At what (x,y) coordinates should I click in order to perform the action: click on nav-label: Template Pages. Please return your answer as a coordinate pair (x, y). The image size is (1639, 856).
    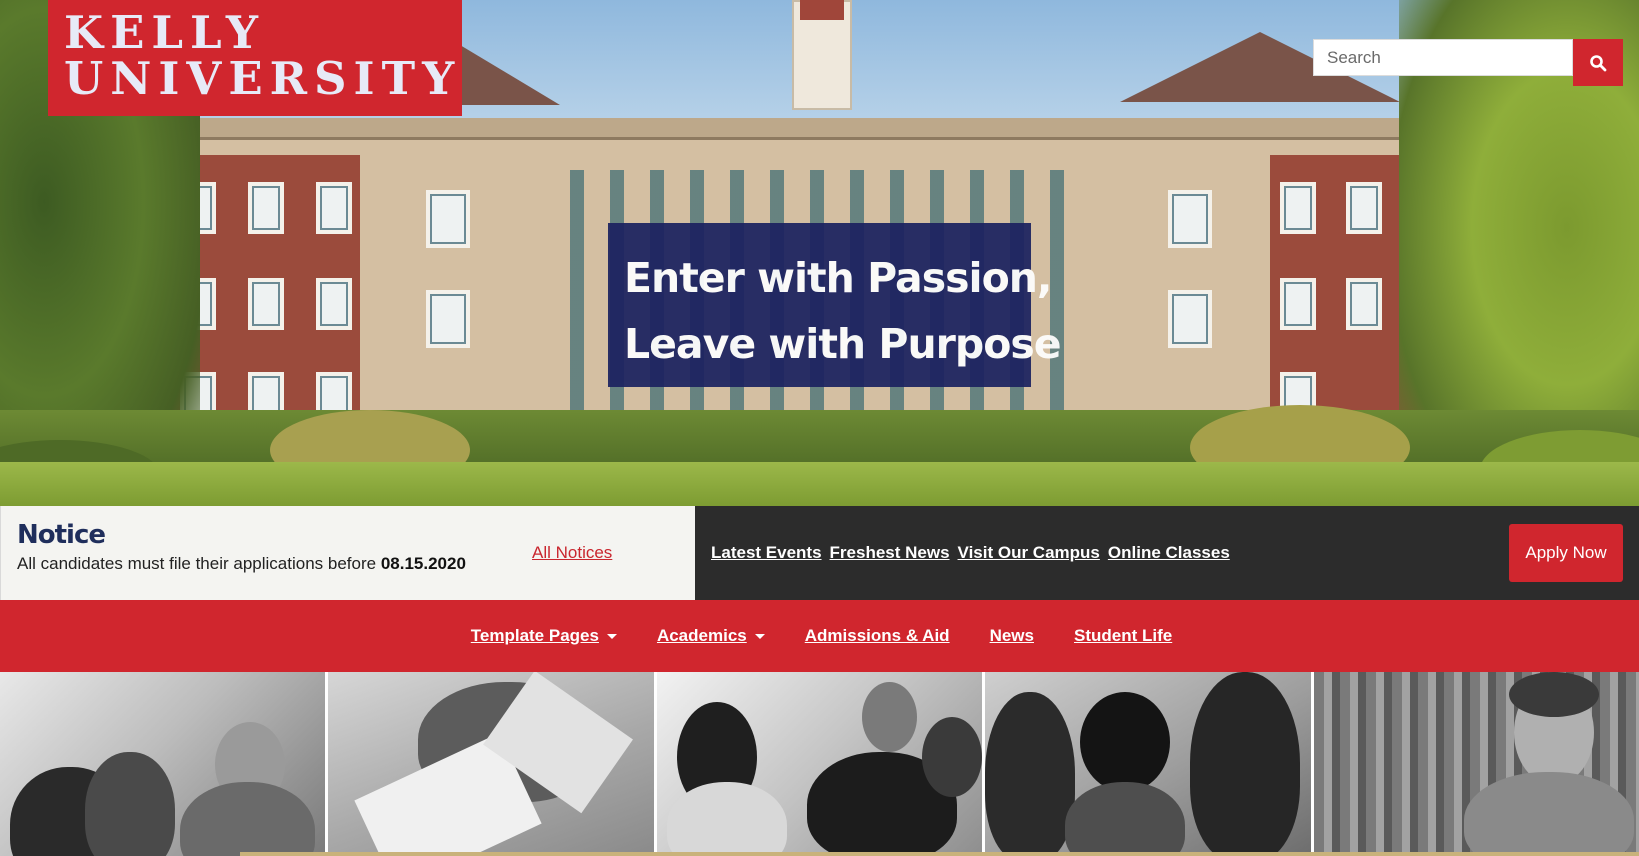
    Looking at the image, I should click on (534, 635).